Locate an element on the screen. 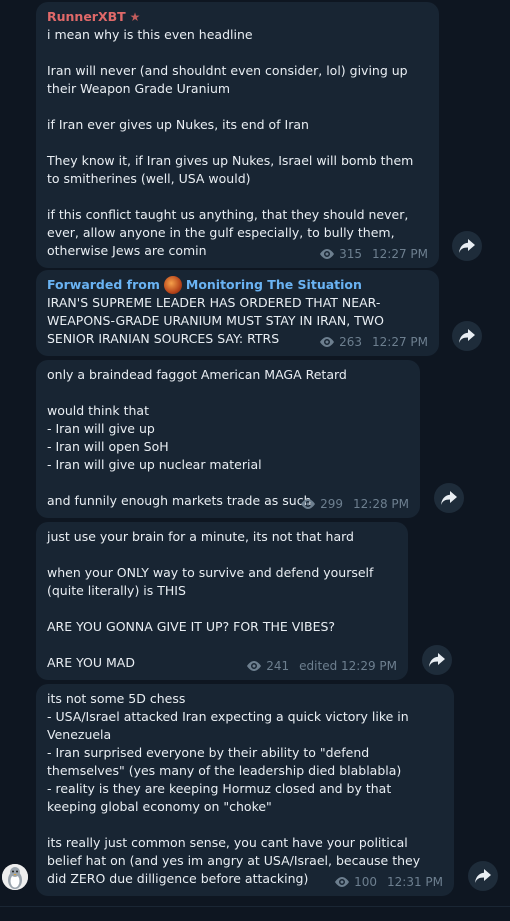  penguin-icon is located at coordinates (15, 877).